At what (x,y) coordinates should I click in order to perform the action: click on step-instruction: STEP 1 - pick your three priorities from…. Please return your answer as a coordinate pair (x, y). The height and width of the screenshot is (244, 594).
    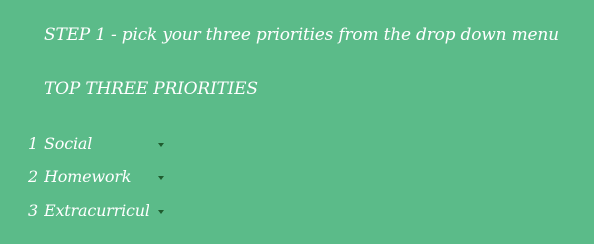
    Looking at the image, I should click on (301, 35).